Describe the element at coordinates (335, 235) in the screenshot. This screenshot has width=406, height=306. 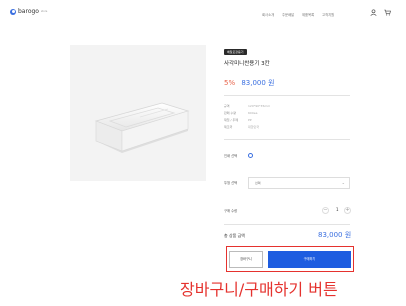
I see `total-value: 83,000 원` at that location.